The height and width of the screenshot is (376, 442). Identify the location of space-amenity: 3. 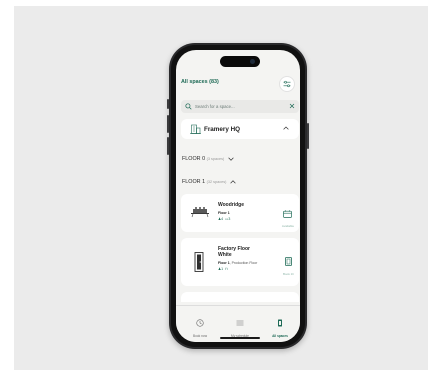
(229, 219).